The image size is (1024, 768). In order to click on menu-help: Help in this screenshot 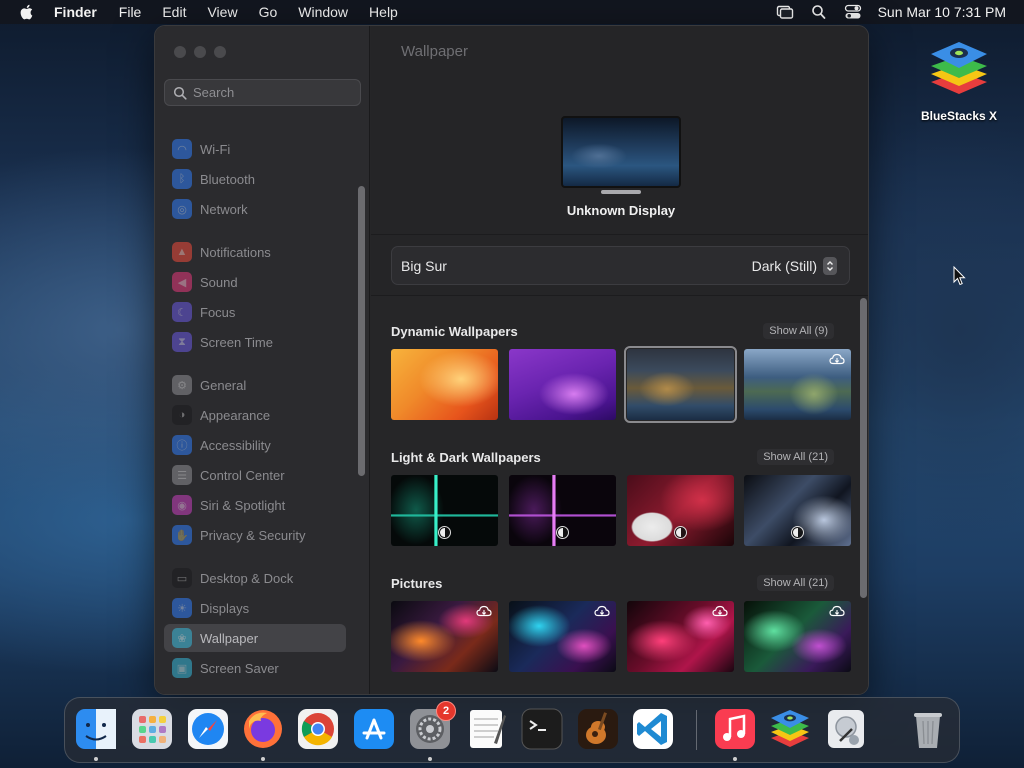, I will do `click(383, 12)`.